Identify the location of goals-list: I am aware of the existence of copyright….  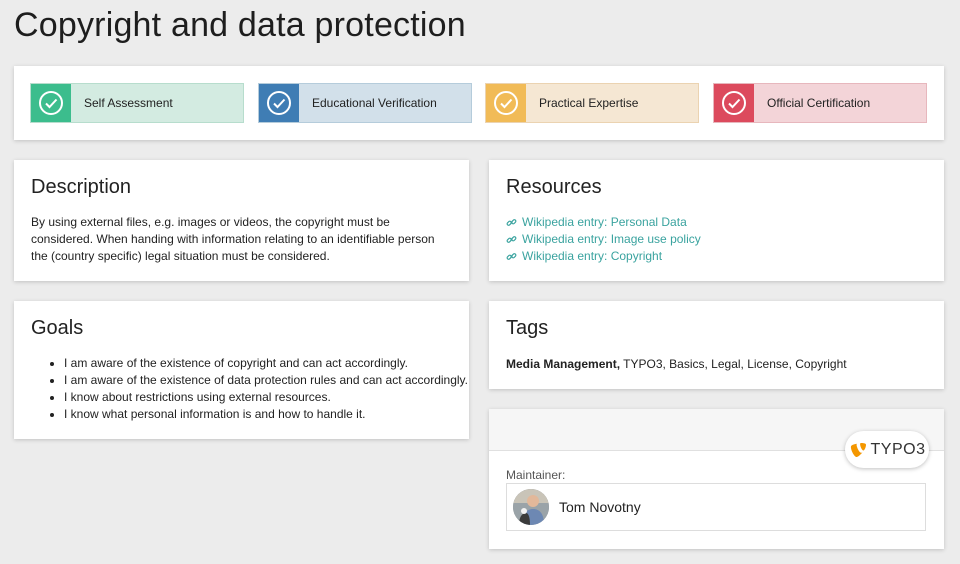
(249, 389).